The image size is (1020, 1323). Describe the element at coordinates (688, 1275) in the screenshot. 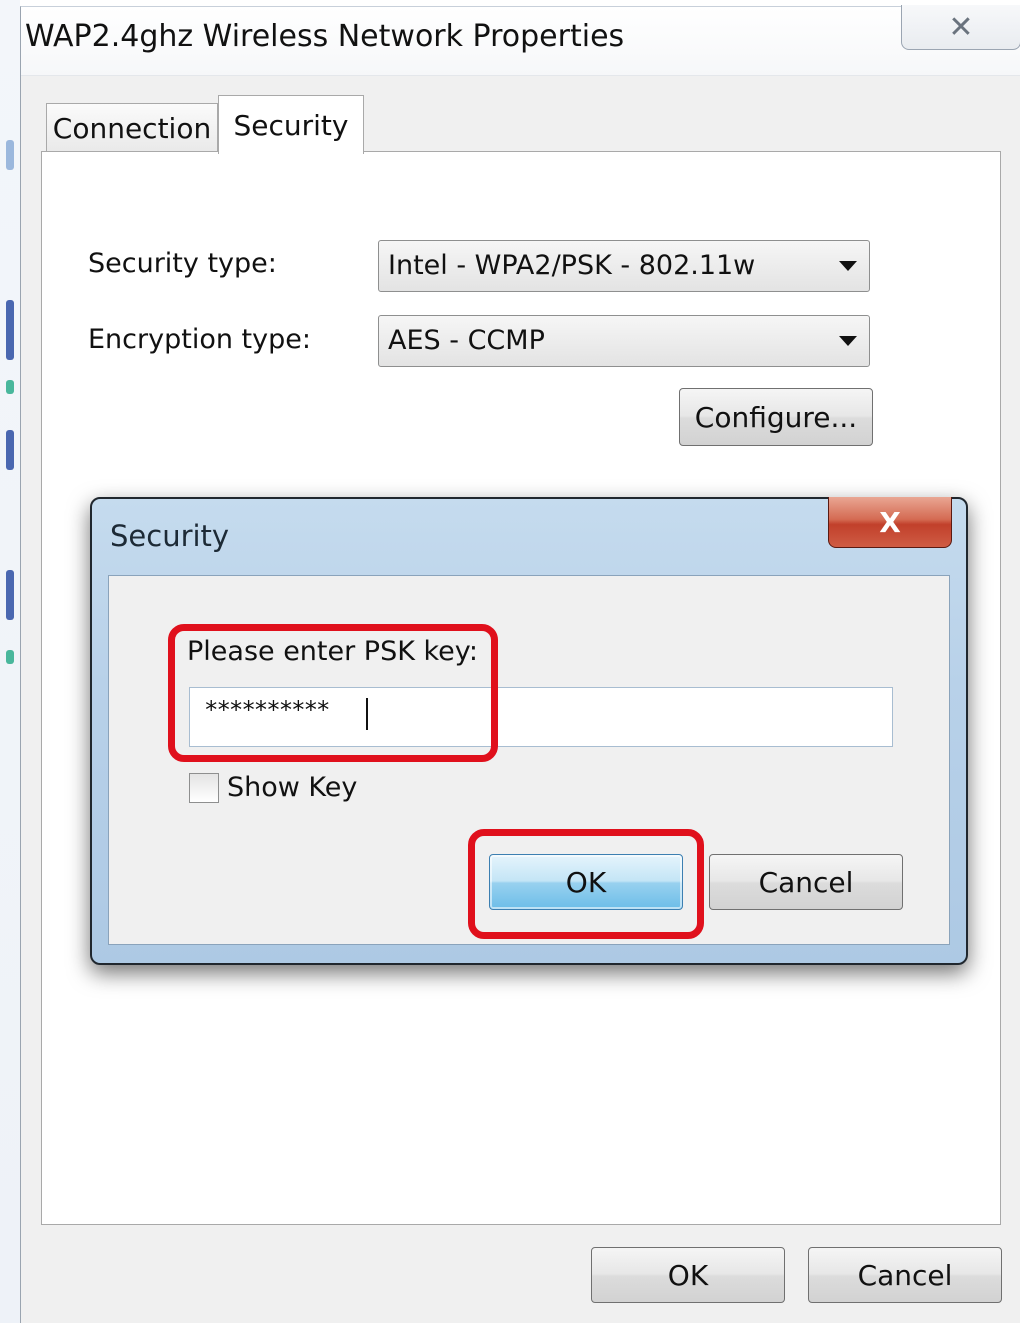

I see `ok-button: OK` at that location.